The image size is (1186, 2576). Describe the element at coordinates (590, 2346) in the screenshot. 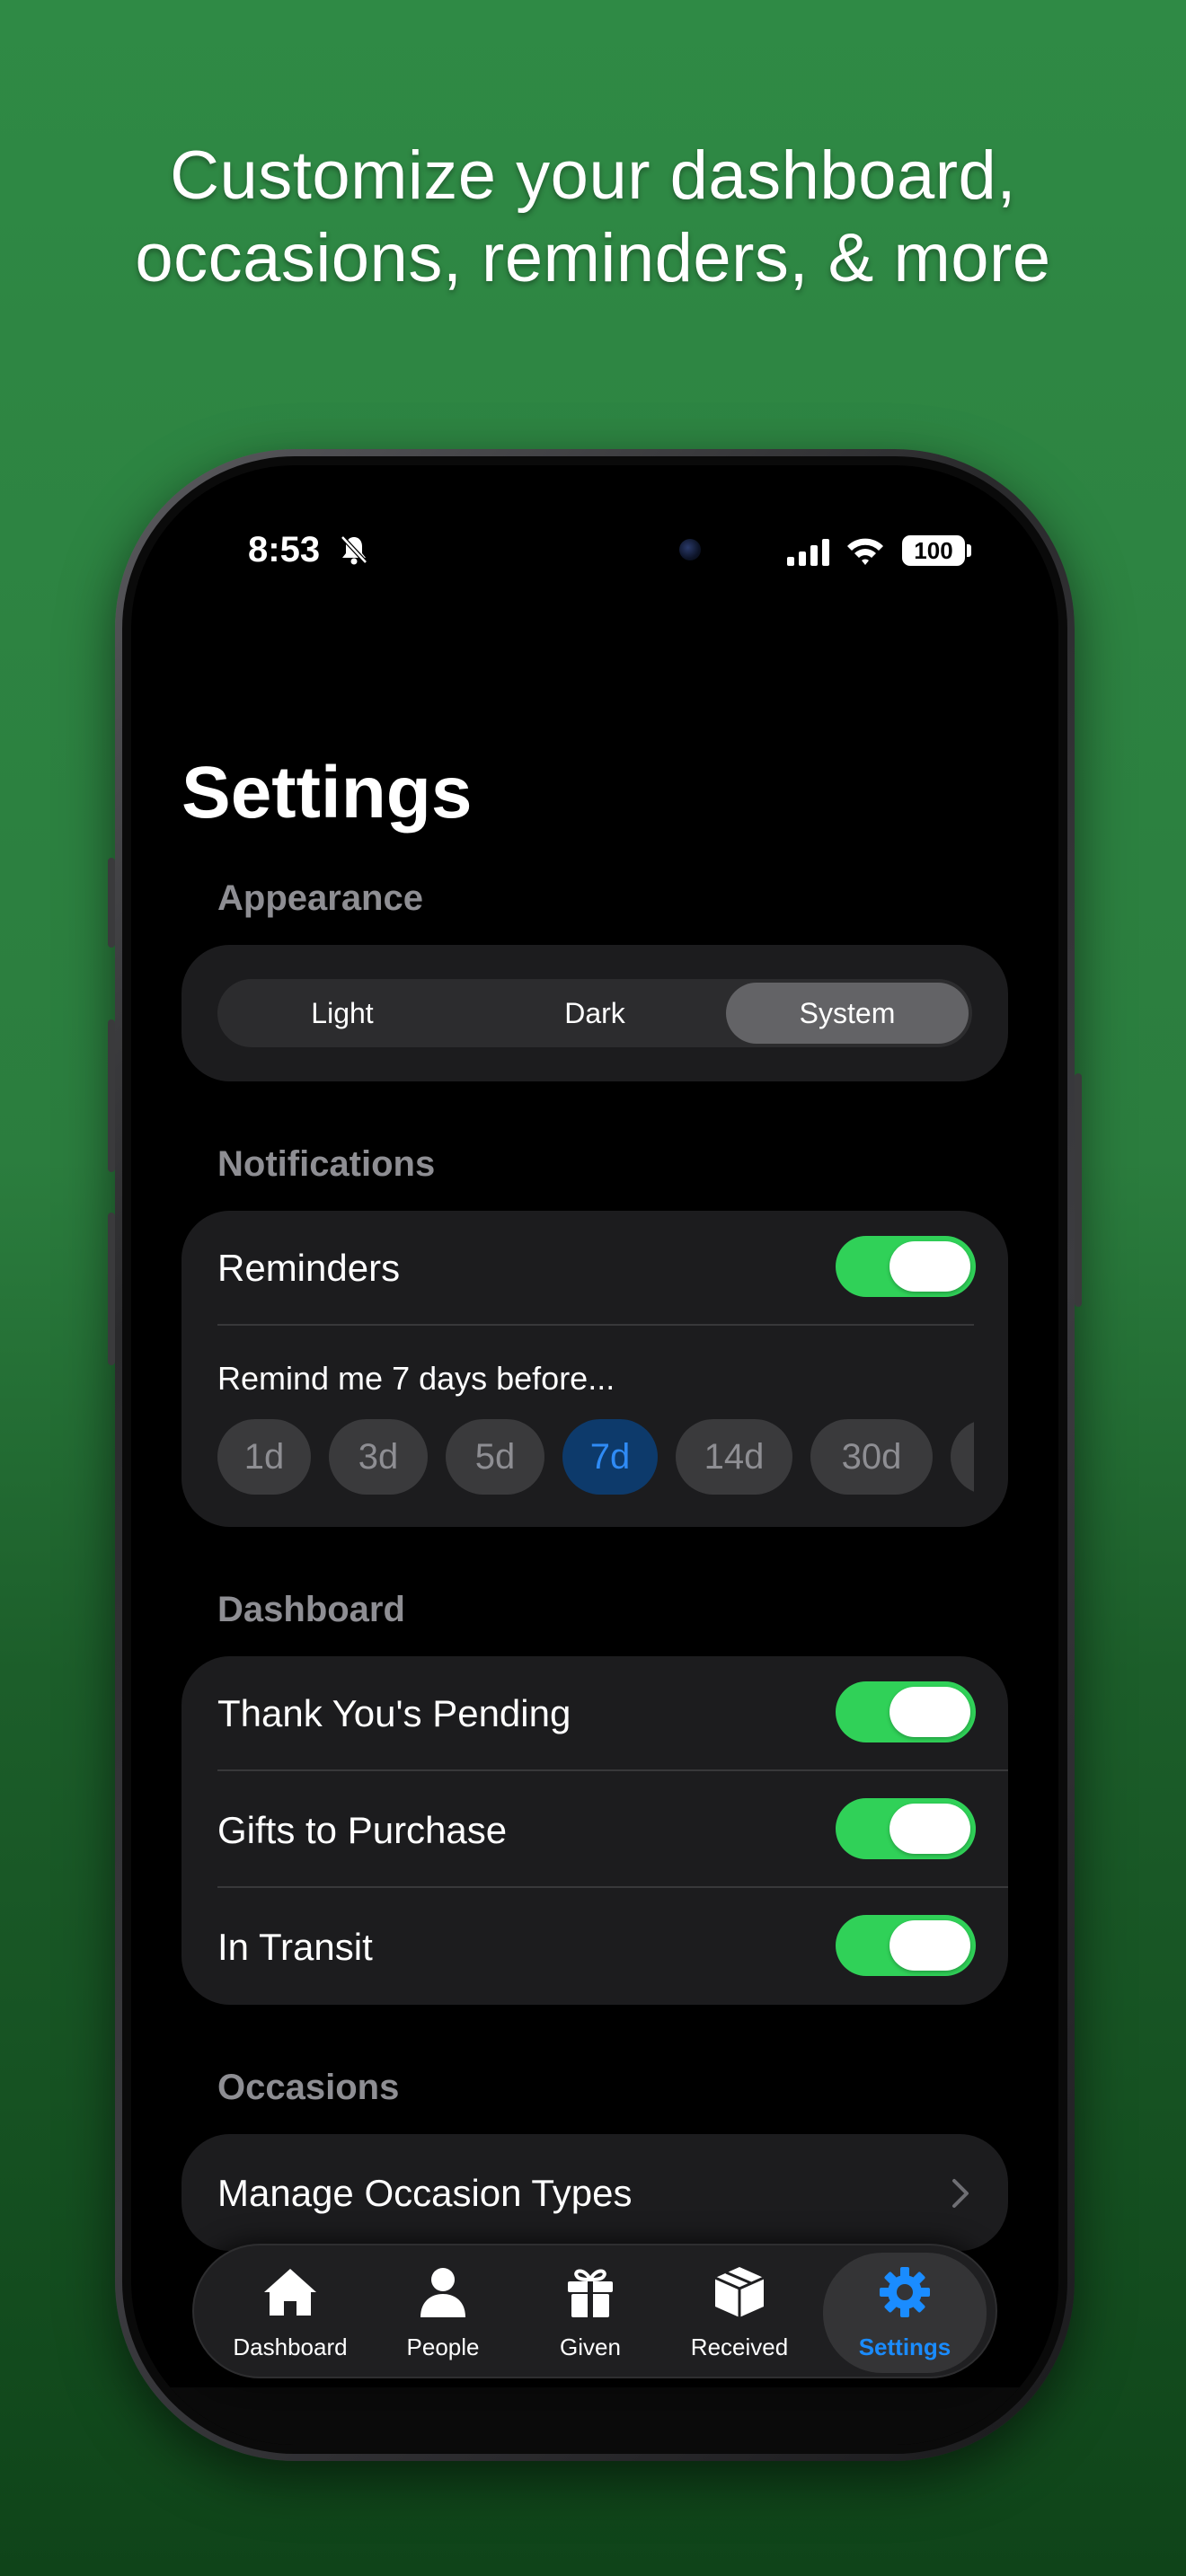

I see `tab-label-given: Given` at that location.